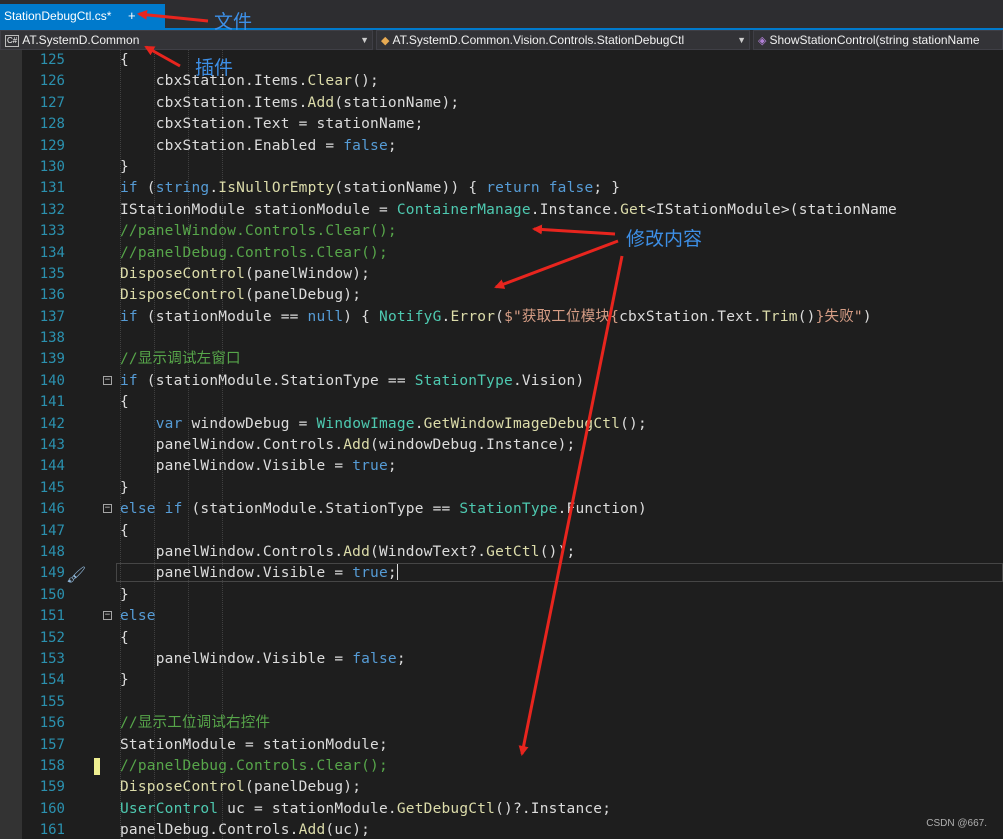 Image resolution: width=1003 pixels, height=839 pixels. Describe the element at coordinates (501, 766) in the screenshot. I see `code-line: 158 //panelDebug.Controls.Clear();` at that location.